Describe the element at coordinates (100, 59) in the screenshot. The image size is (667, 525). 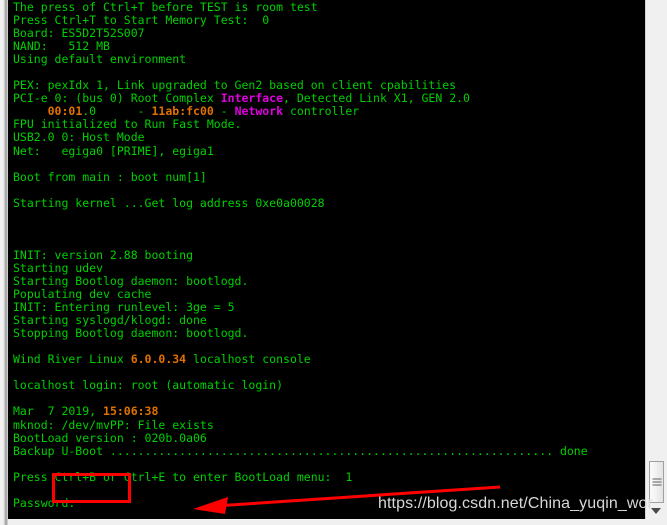
I see `terminal-line: Using default environment` at that location.